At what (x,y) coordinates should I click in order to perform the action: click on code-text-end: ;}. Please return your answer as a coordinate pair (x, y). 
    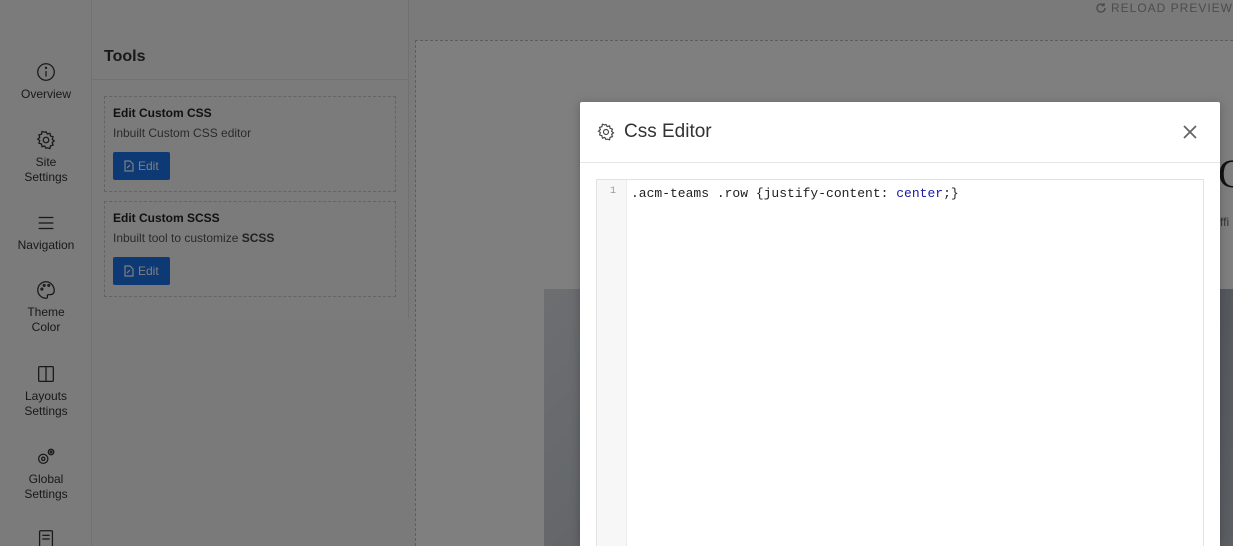
    Looking at the image, I should click on (951, 193).